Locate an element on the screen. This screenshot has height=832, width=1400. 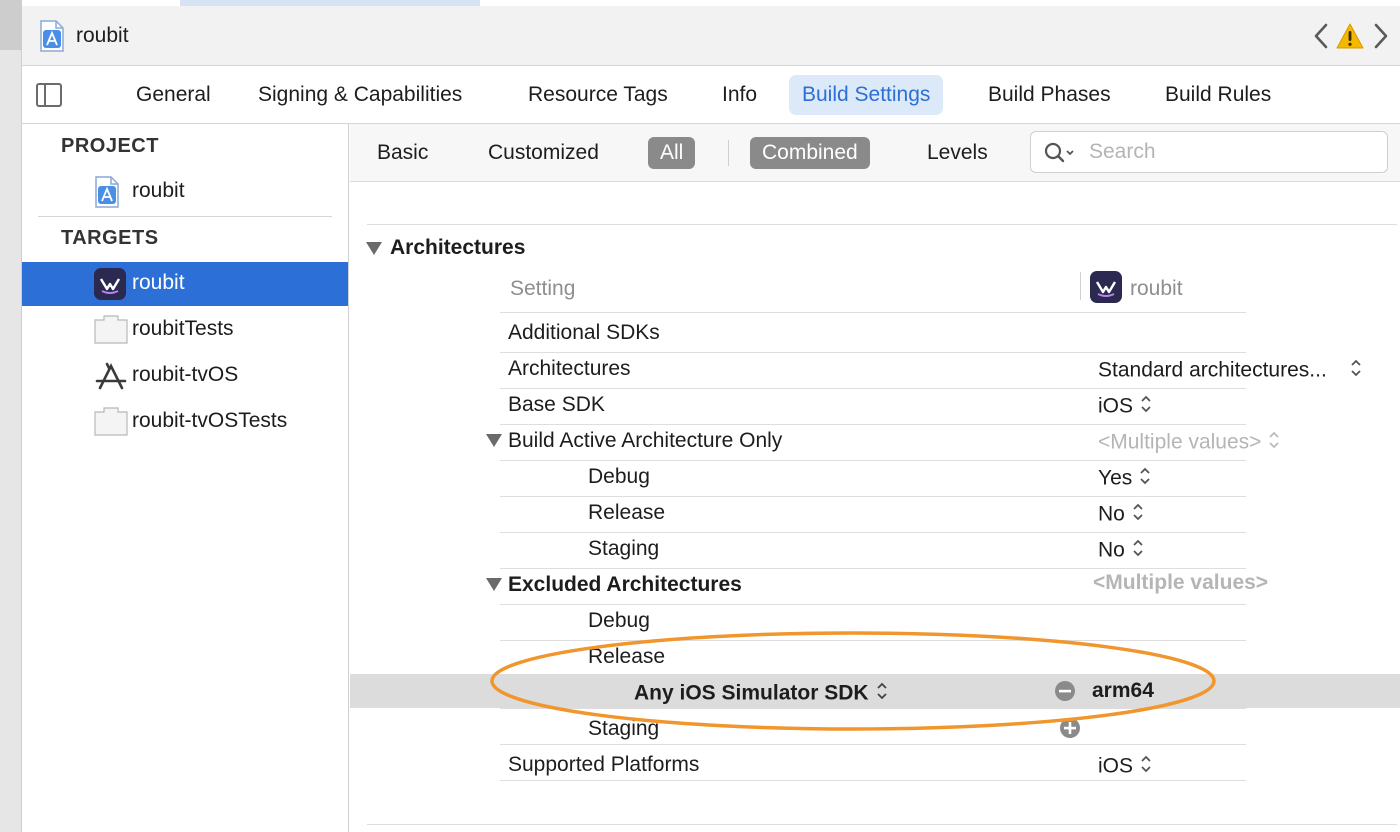
target-item-roubit-tvostests: roubit-tvOSTests is located at coordinates (185, 422).